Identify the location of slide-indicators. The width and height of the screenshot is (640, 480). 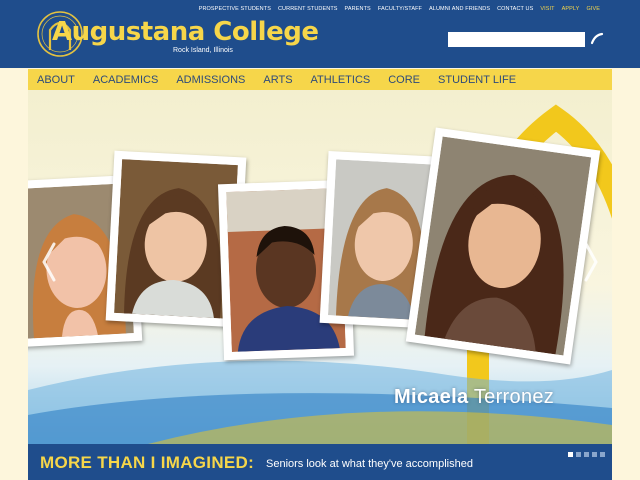
(586, 454).